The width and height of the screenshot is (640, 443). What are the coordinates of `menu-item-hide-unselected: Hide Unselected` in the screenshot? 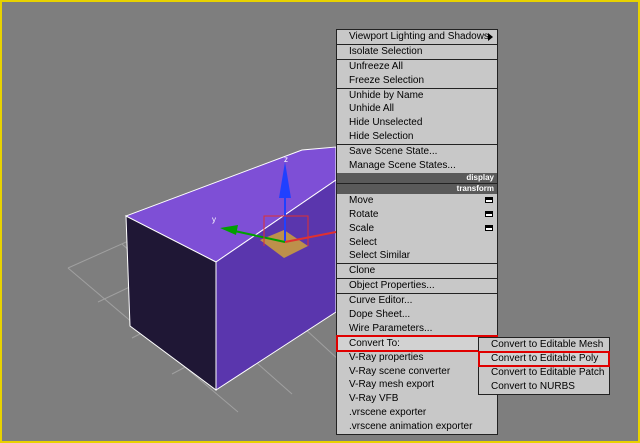 It's located at (417, 123).